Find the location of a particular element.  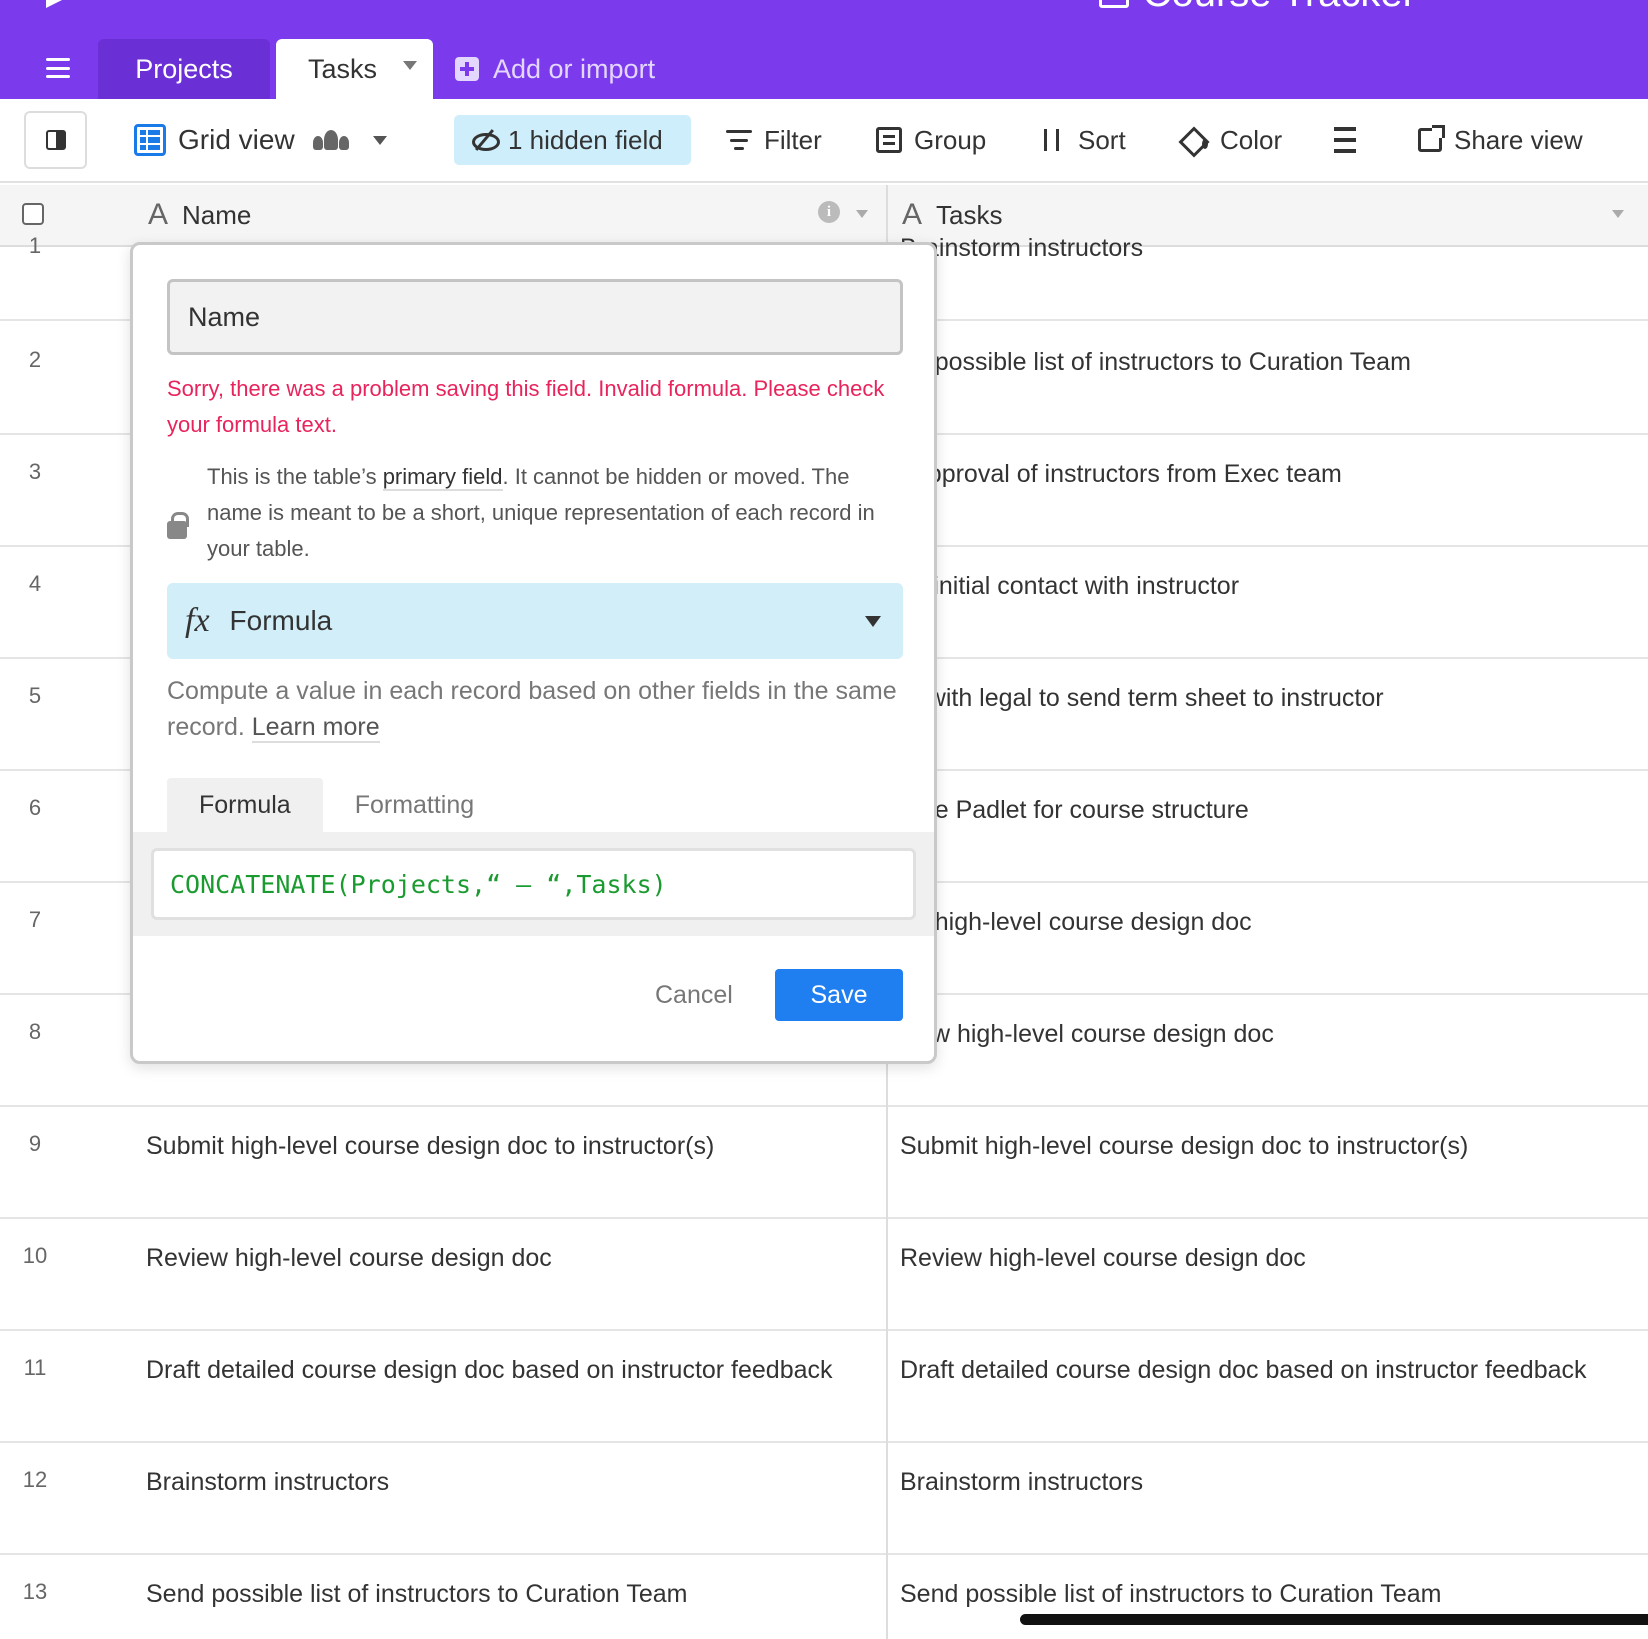

row-height-icon is located at coordinates (1349, 140).